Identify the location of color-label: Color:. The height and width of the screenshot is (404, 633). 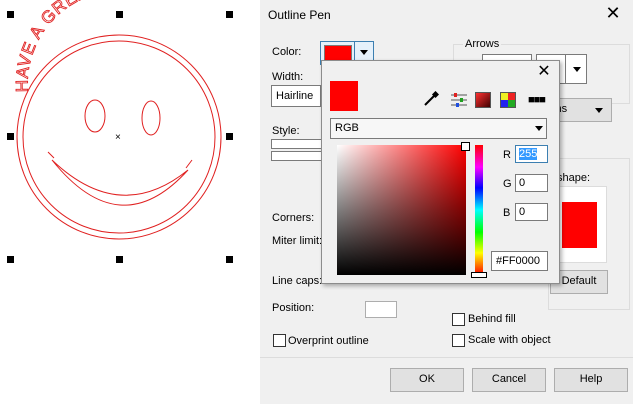
(287, 52).